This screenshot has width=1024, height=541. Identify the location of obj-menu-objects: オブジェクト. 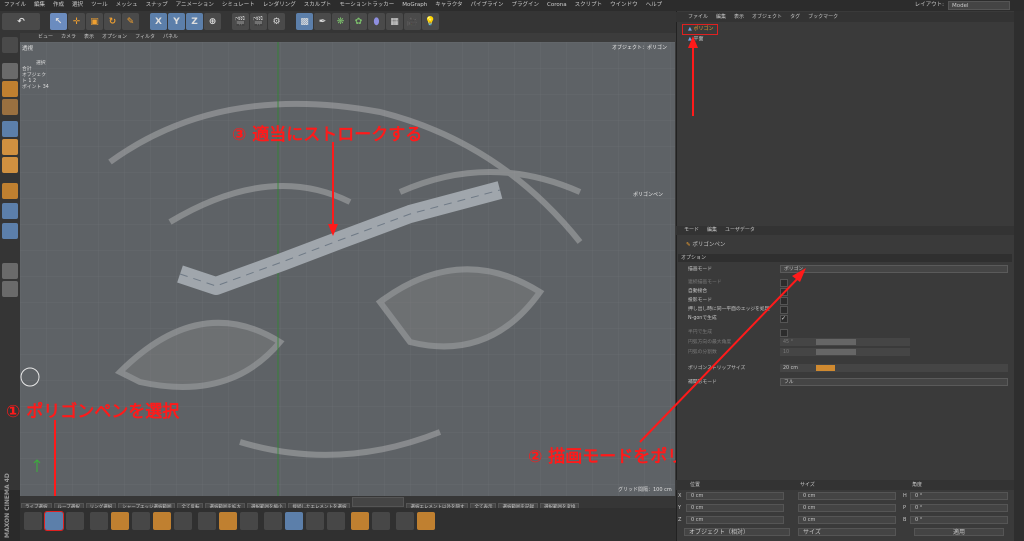
(767, 17).